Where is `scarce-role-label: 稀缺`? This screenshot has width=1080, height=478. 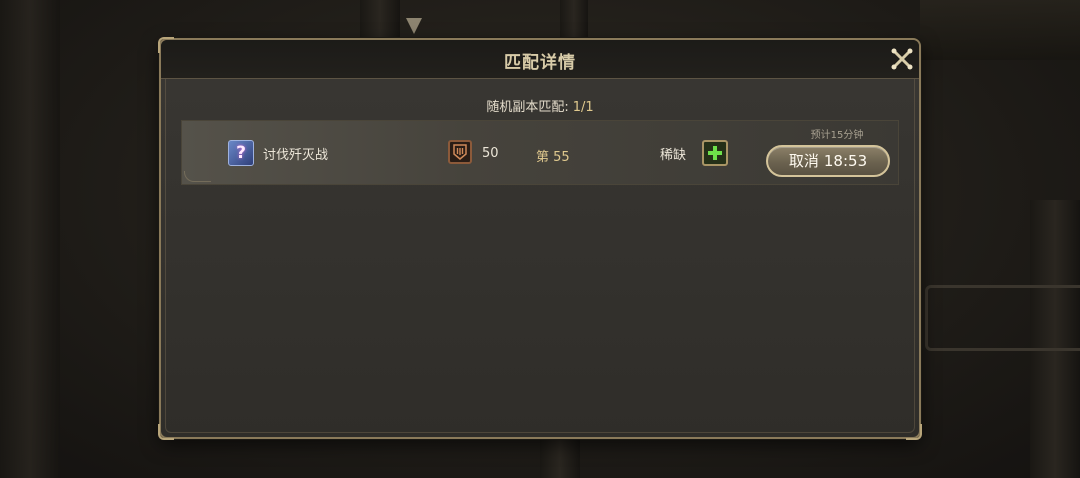
scarce-role-label: 稀缺 is located at coordinates (673, 155).